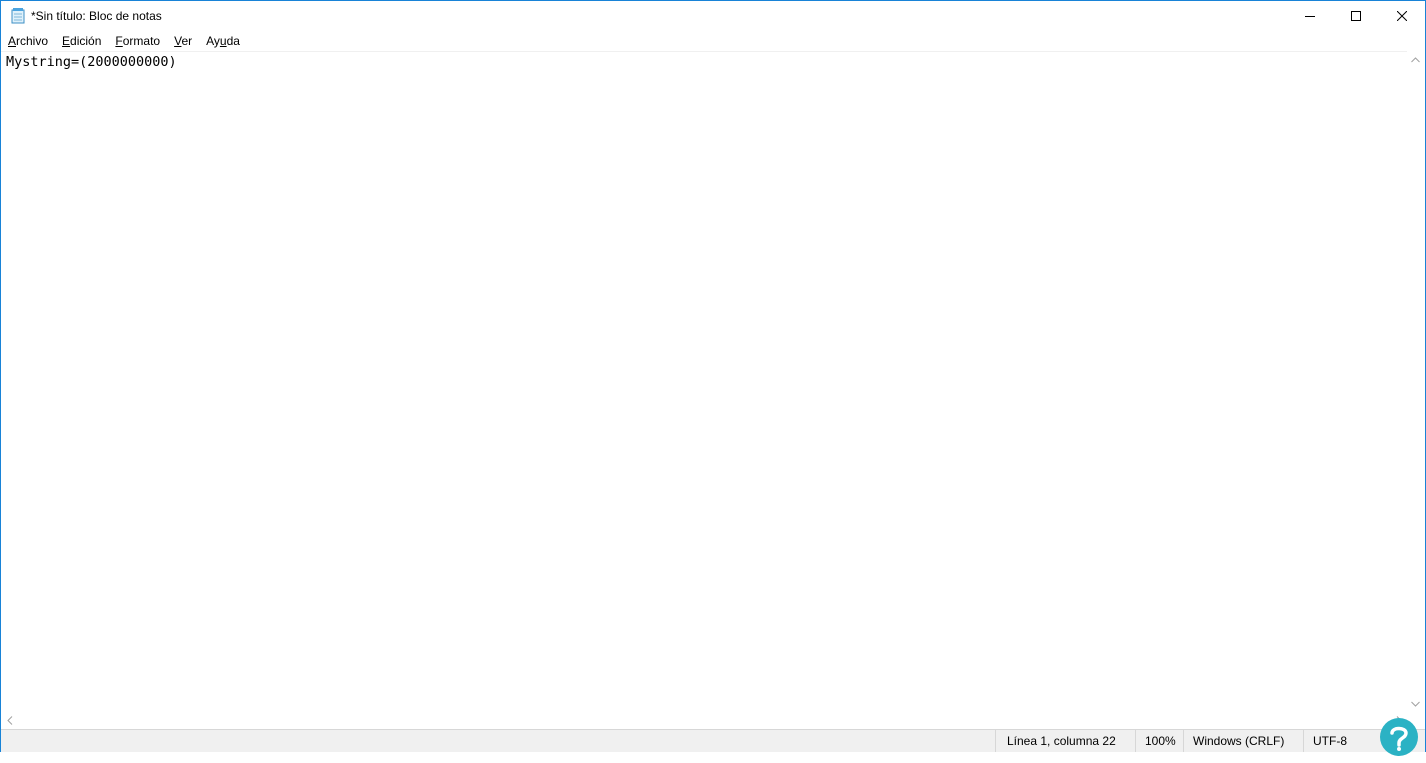  What do you see at coordinates (233, 41) in the screenshot?
I see `menu-ayuda-label: da` at bounding box center [233, 41].